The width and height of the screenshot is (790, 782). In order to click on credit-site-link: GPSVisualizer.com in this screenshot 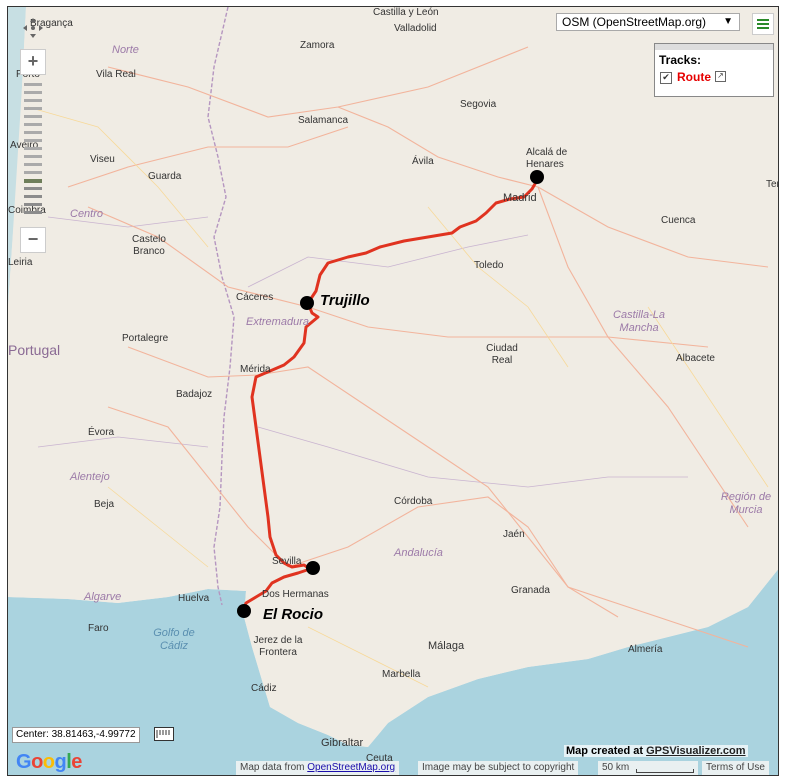, I will do `click(695, 751)`.